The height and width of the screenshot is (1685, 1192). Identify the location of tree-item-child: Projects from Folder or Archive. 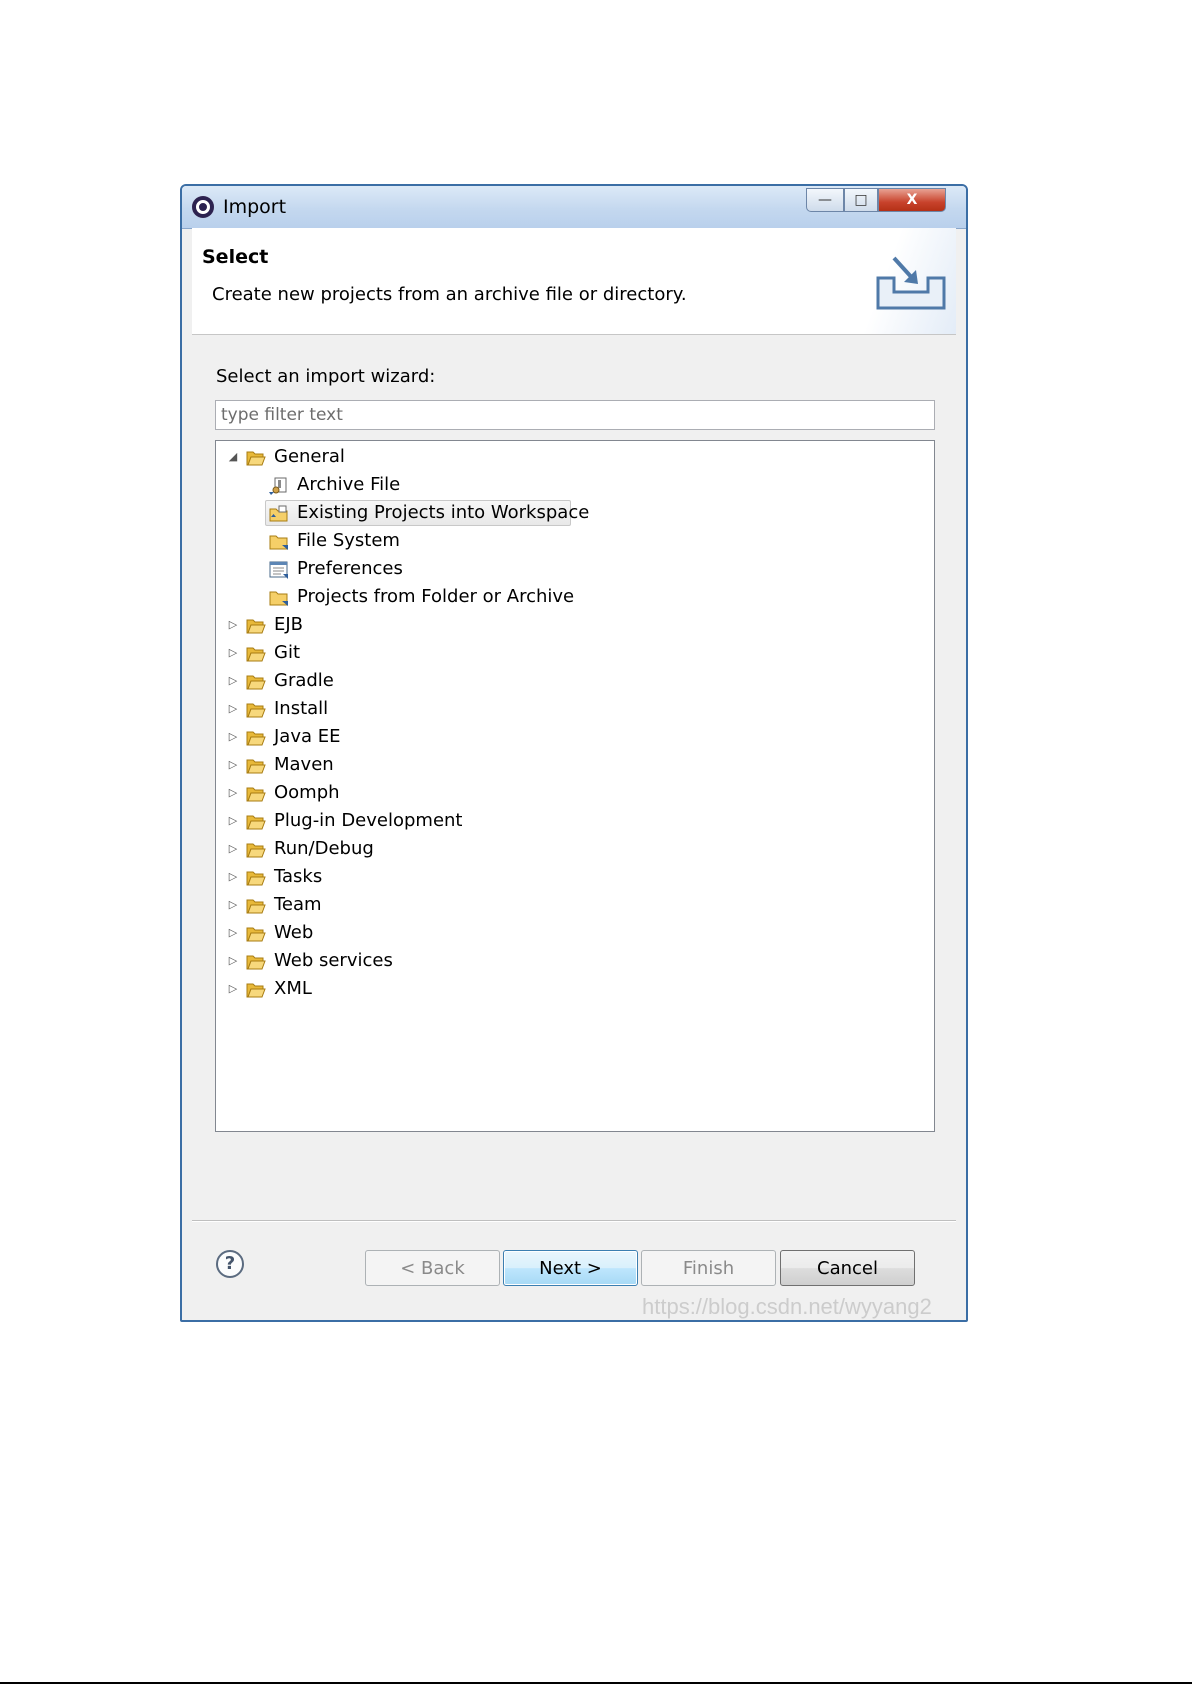
(575, 597).